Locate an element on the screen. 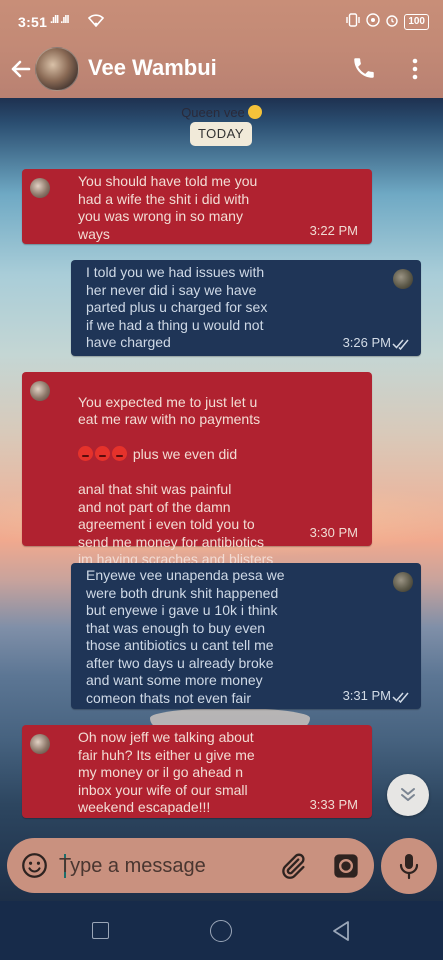 Image resolution: width=443 pixels, height=960 pixels. battery-icon: 100 is located at coordinates (416, 21).